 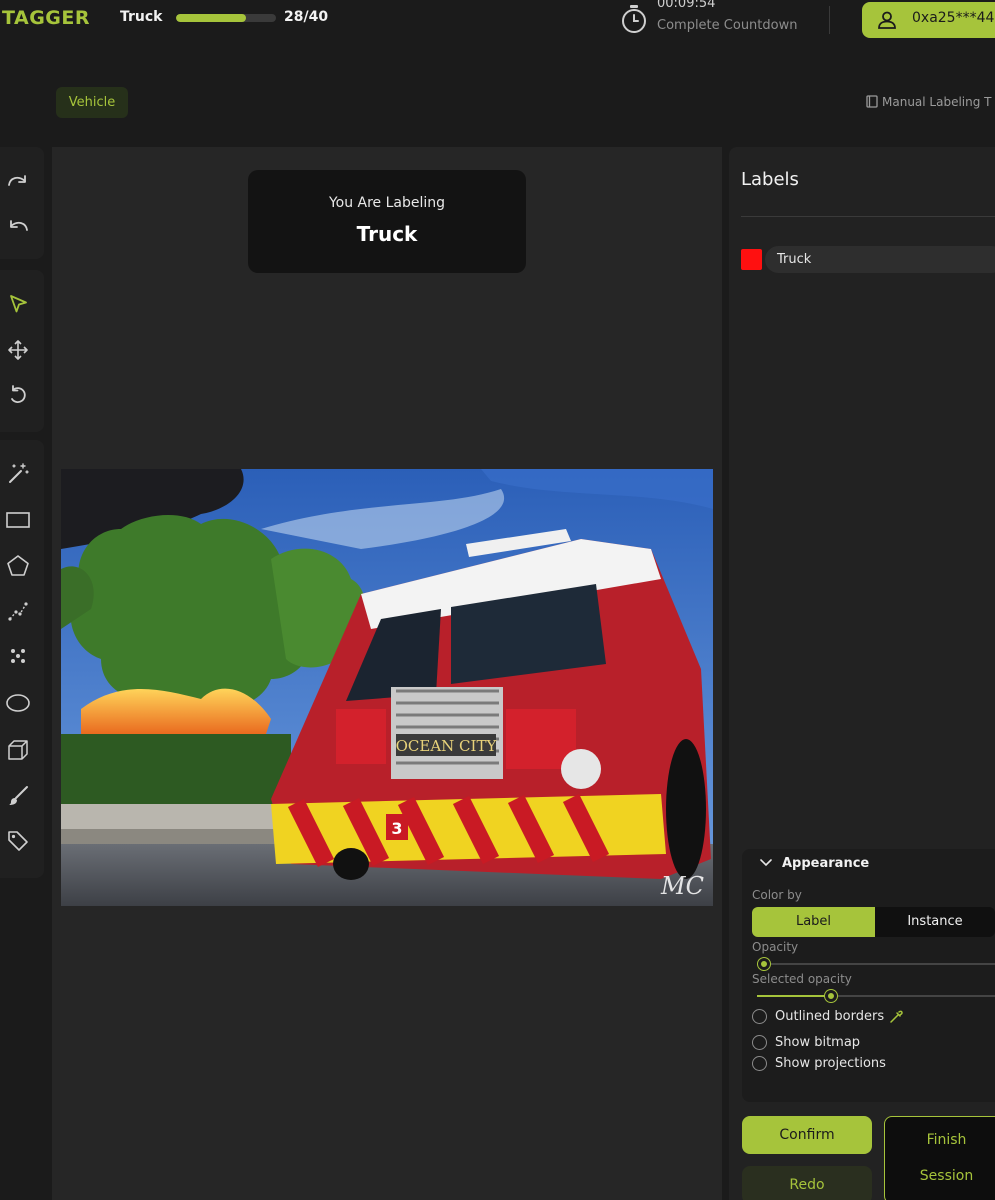 What do you see at coordinates (896, 1017) in the screenshot?
I see `color-picker-icon` at bounding box center [896, 1017].